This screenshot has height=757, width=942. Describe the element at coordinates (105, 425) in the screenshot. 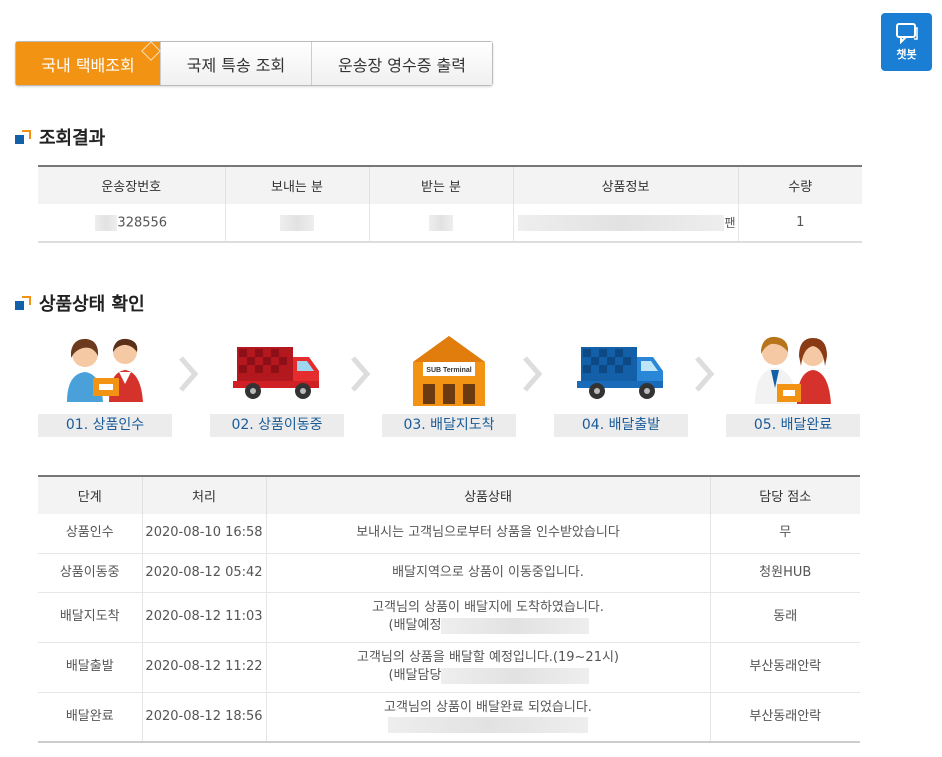

I see `step-1-label: 01. 상품인수` at that location.